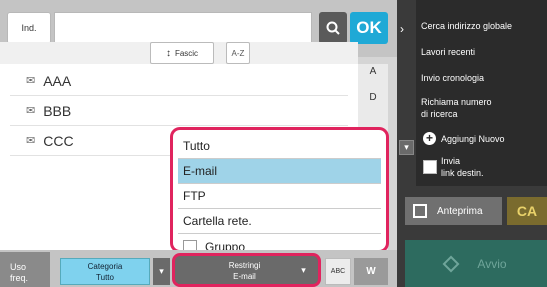 The image size is (547, 287). Describe the element at coordinates (420, 211) in the screenshot. I see `preview-icon` at that location.